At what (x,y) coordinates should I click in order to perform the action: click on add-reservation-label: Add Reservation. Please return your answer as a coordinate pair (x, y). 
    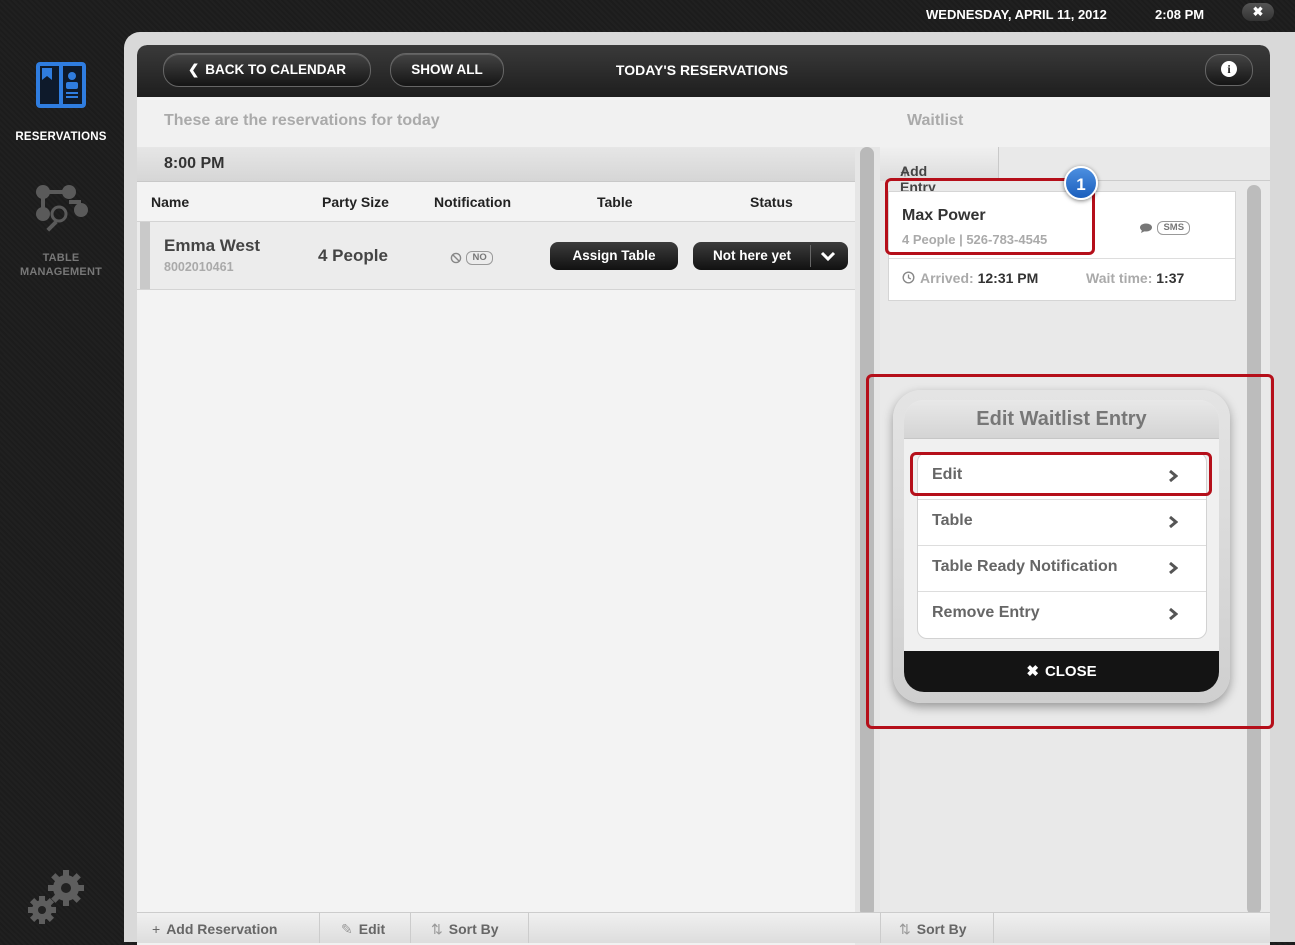
    Looking at the image, I should click on (222, 929).